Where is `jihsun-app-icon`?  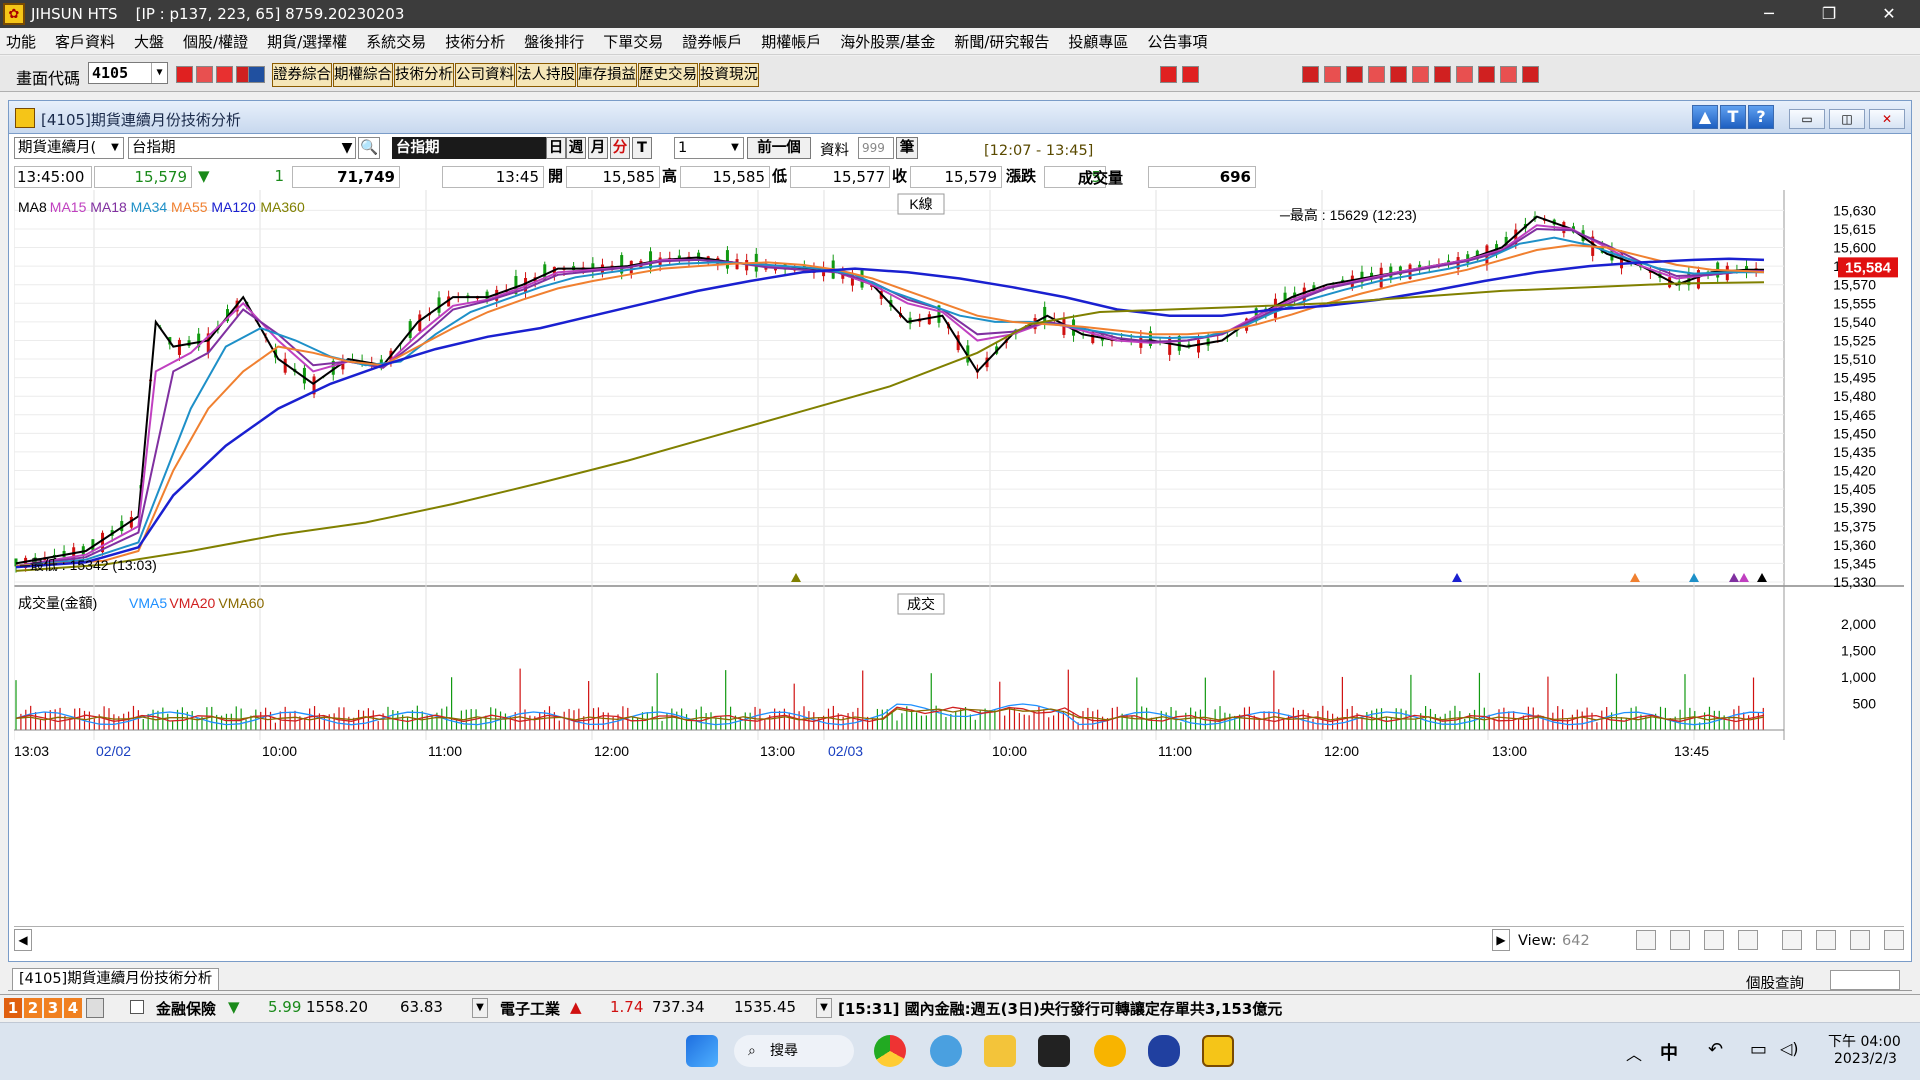
jihsun-app-icon is located at coordinates (1218, 1051).